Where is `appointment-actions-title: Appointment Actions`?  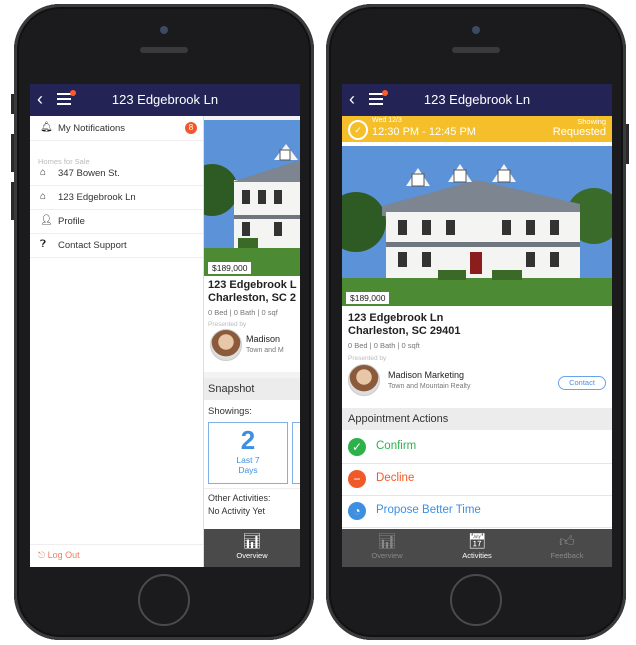
appointment-actions-title: Appointment Actions is located at coordinates (398, 419).